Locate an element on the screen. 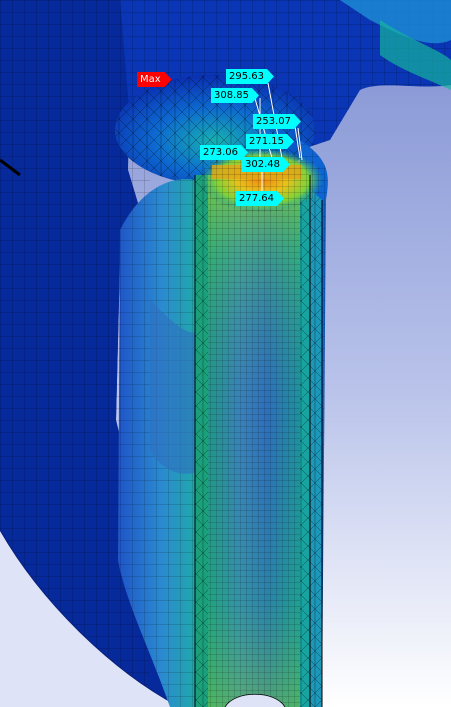 The height and width of the screenshot is (707, 451). probe-label: 302.48 is located at coordinates (266, 164).